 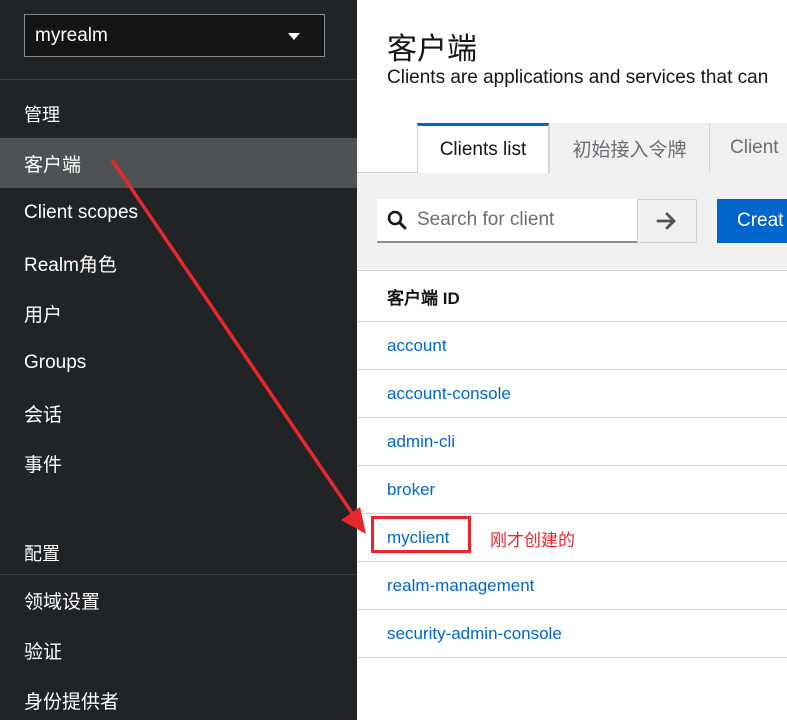 I want to click on tab-initial-access-token: 初始接入令牌, so click(x=629, y=148).